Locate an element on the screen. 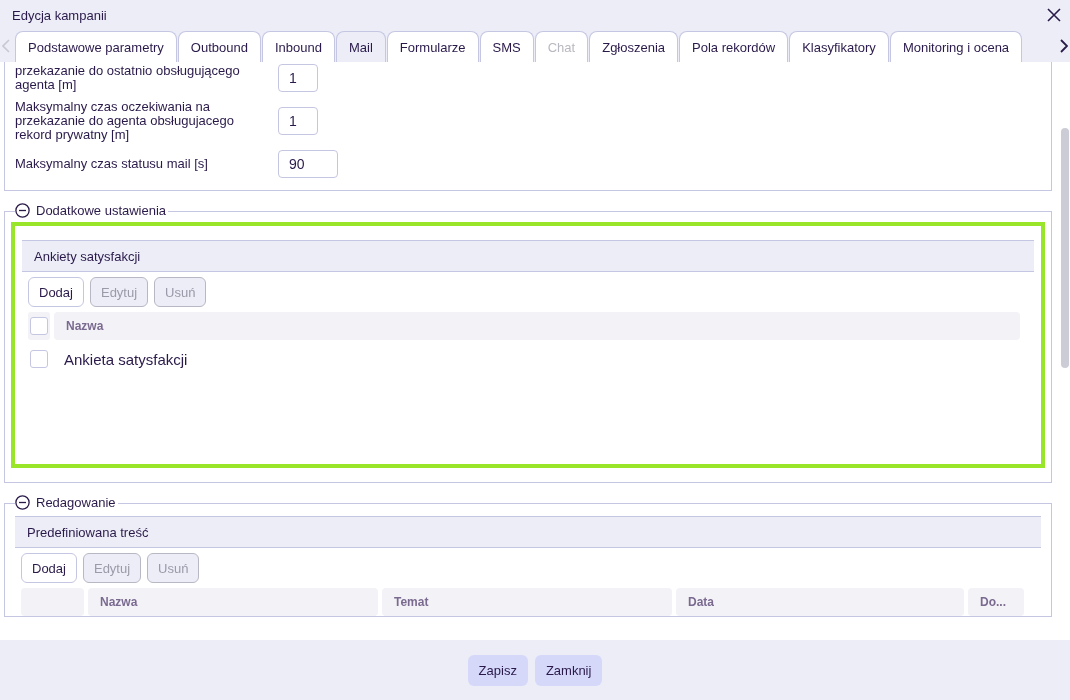 The width and height of the screenshot is (1070, 700). tab: Formularze is located at coordinates (432, 46).